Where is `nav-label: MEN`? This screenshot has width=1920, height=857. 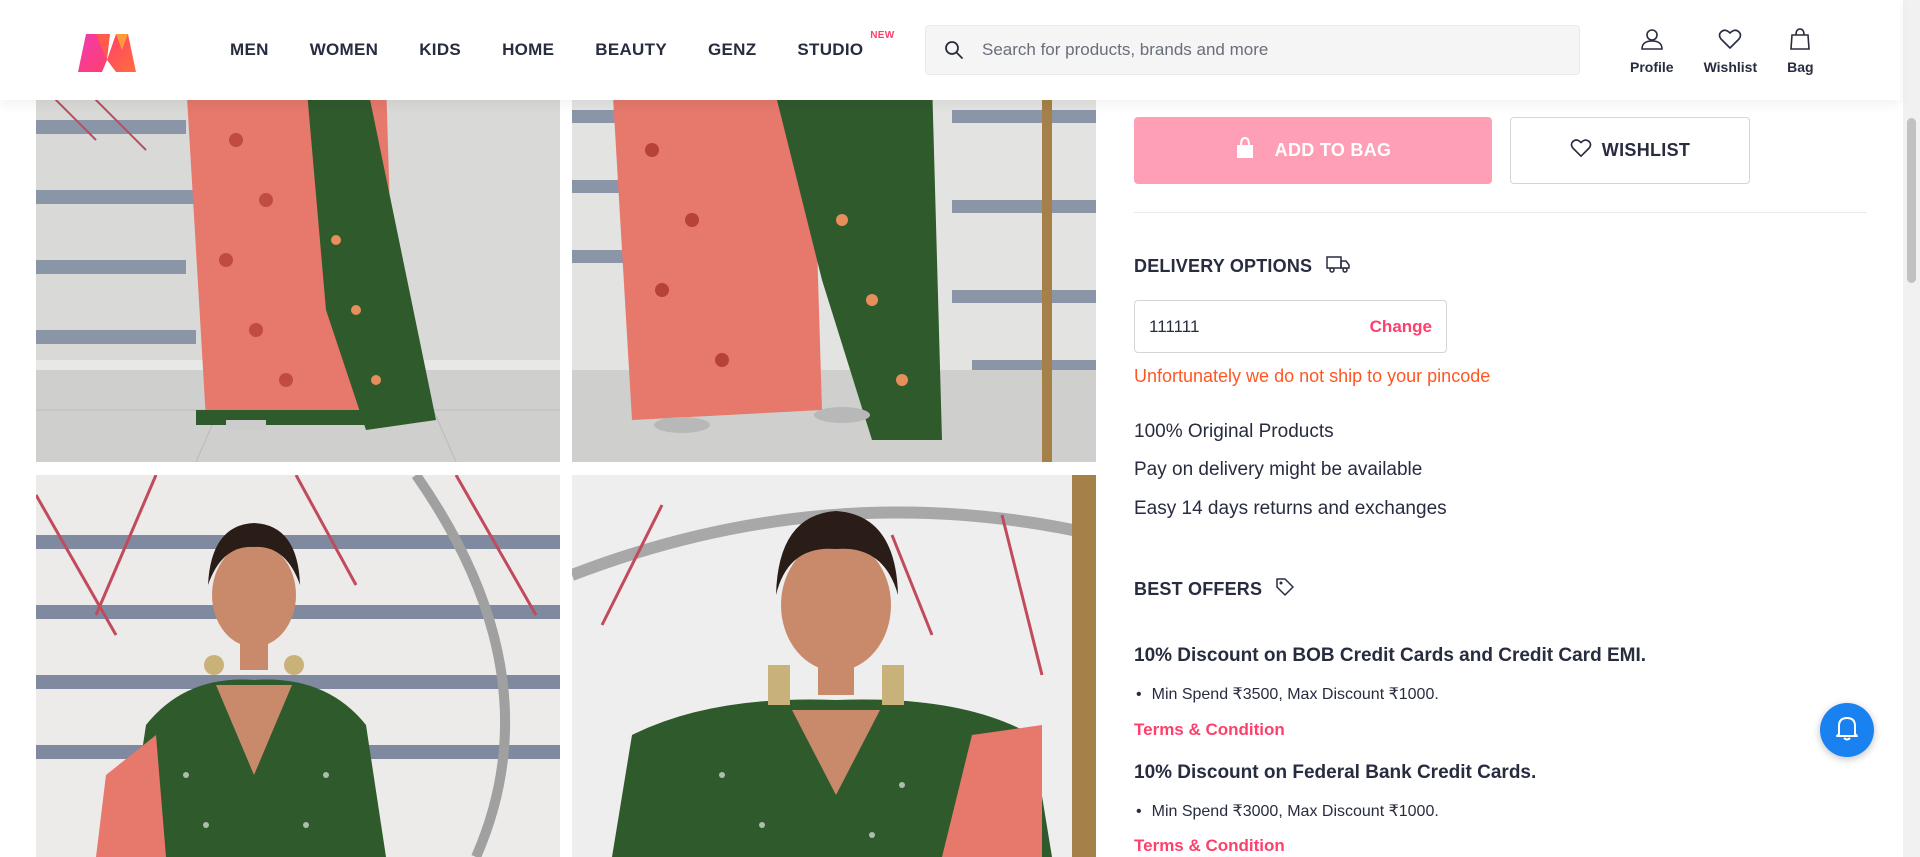
nav-label: MEN is located at coordinates (249, 49).